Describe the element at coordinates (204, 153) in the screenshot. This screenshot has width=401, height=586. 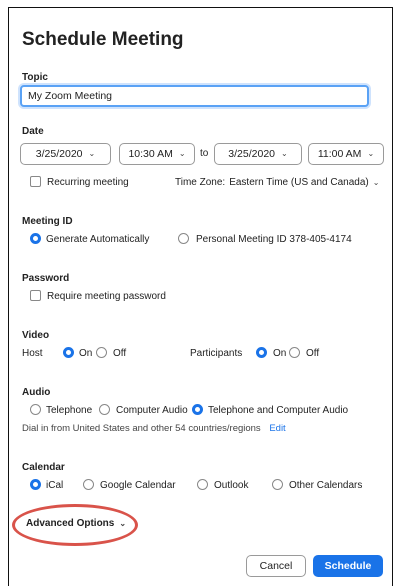
I see `to-label: to` at that location.